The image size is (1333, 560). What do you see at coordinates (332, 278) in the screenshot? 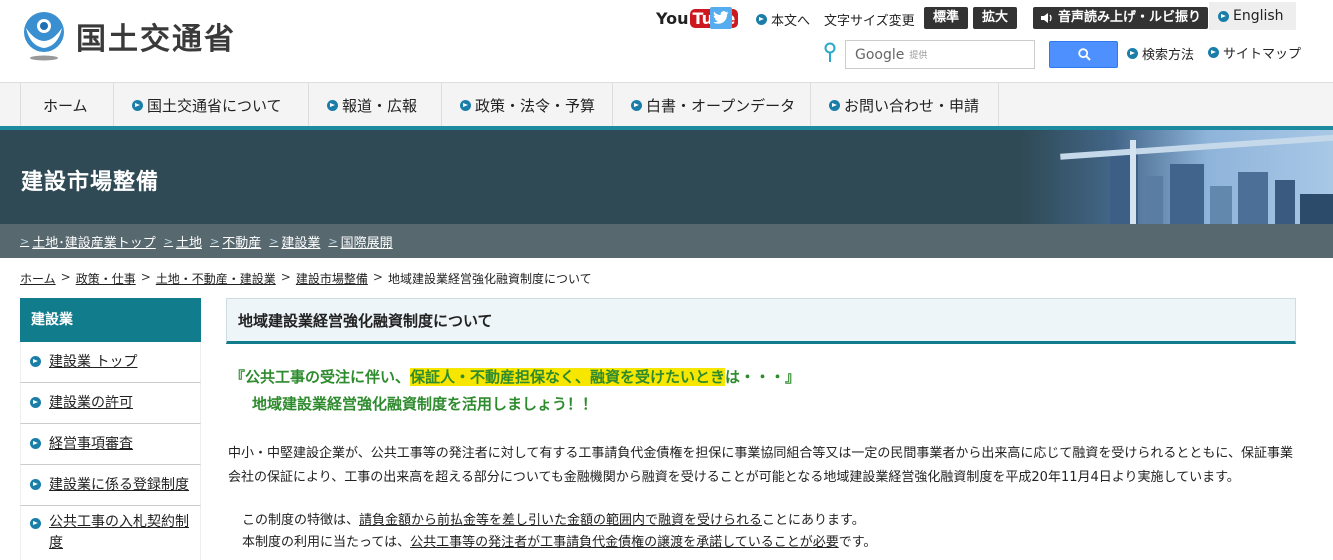
I see `breadcrumb-link: 建設市場整備` at bounding box center [332, 278].